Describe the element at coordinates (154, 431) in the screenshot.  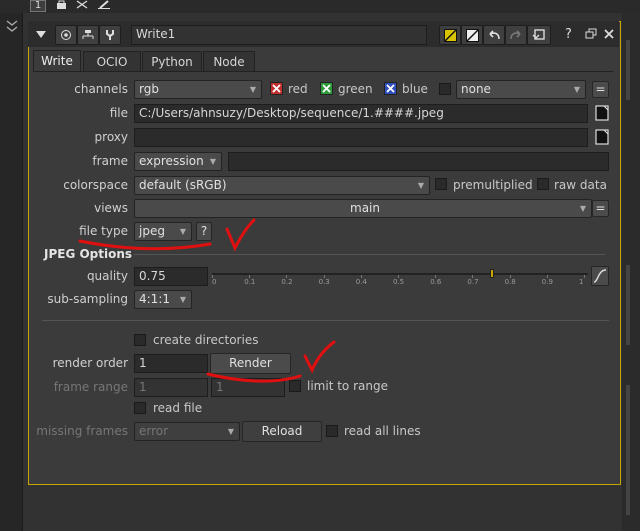
I see `missing-frames-value: error` at that location.